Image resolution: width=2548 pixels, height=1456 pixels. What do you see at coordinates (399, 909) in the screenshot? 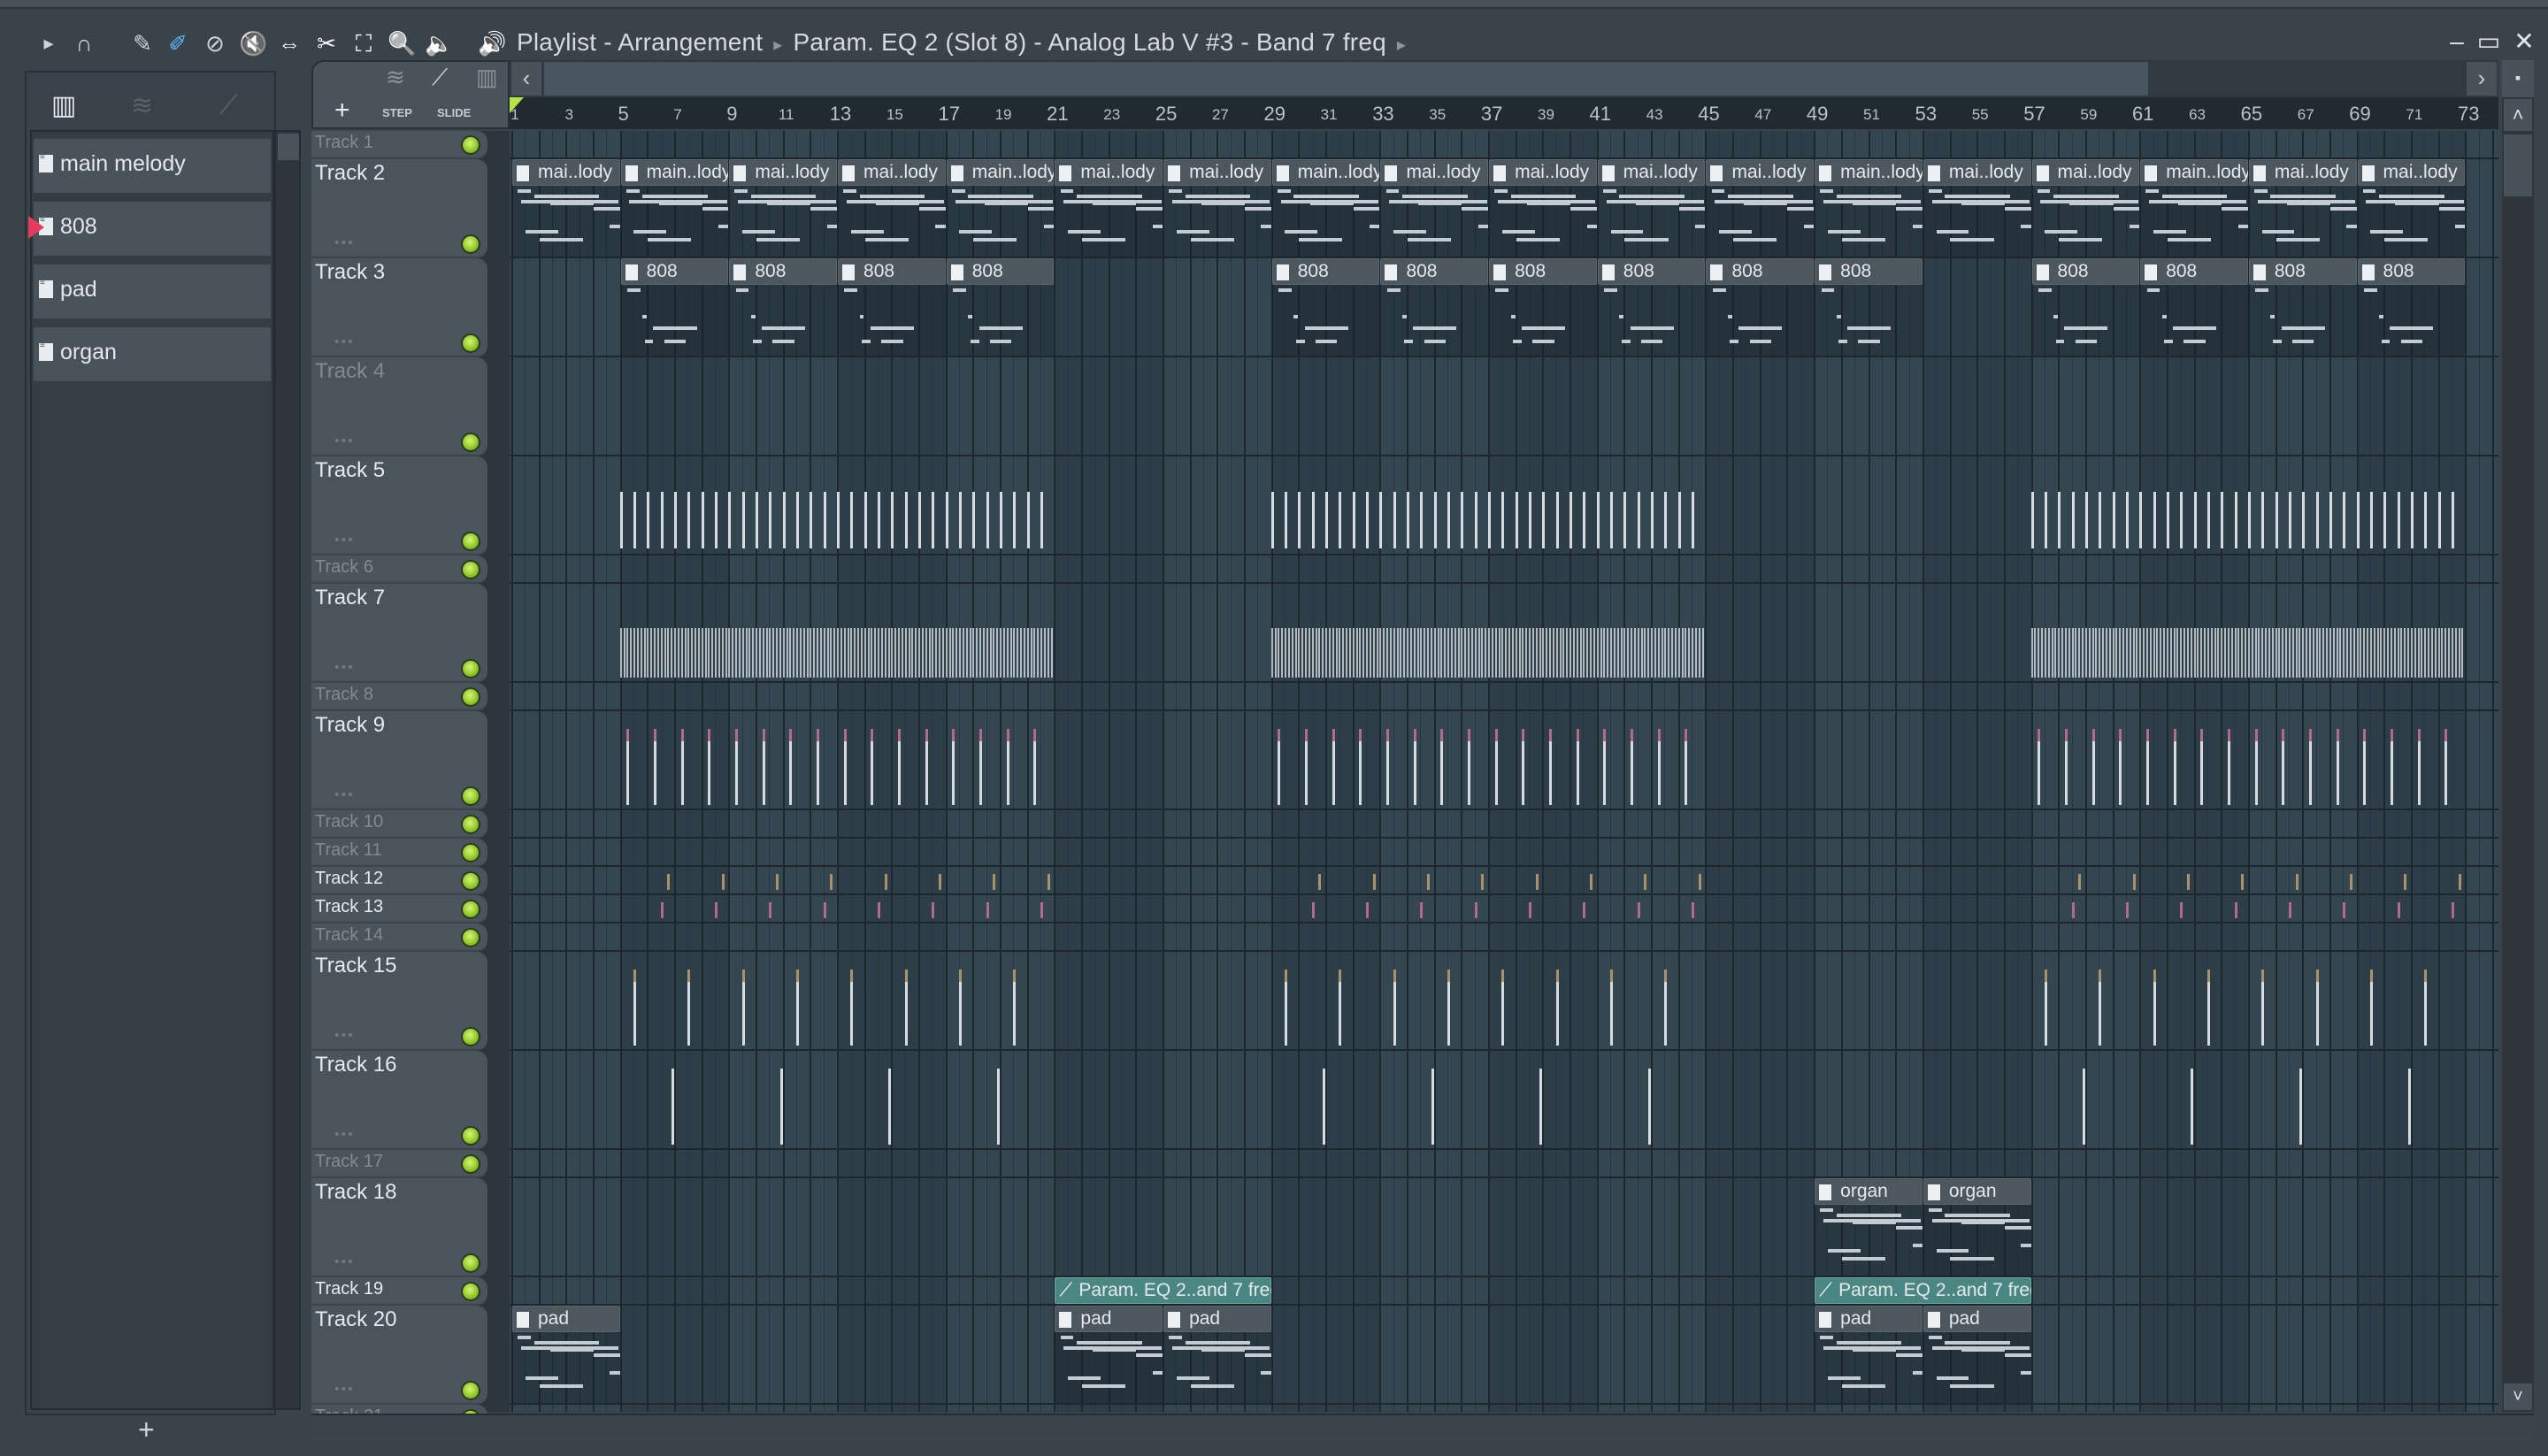
I see `track-header: Track 13` at bounding box center [399, 909].